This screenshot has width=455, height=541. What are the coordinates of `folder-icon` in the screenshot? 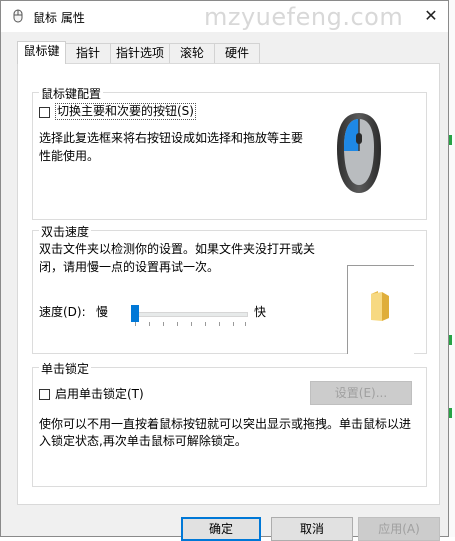 It's located at (380, 306).